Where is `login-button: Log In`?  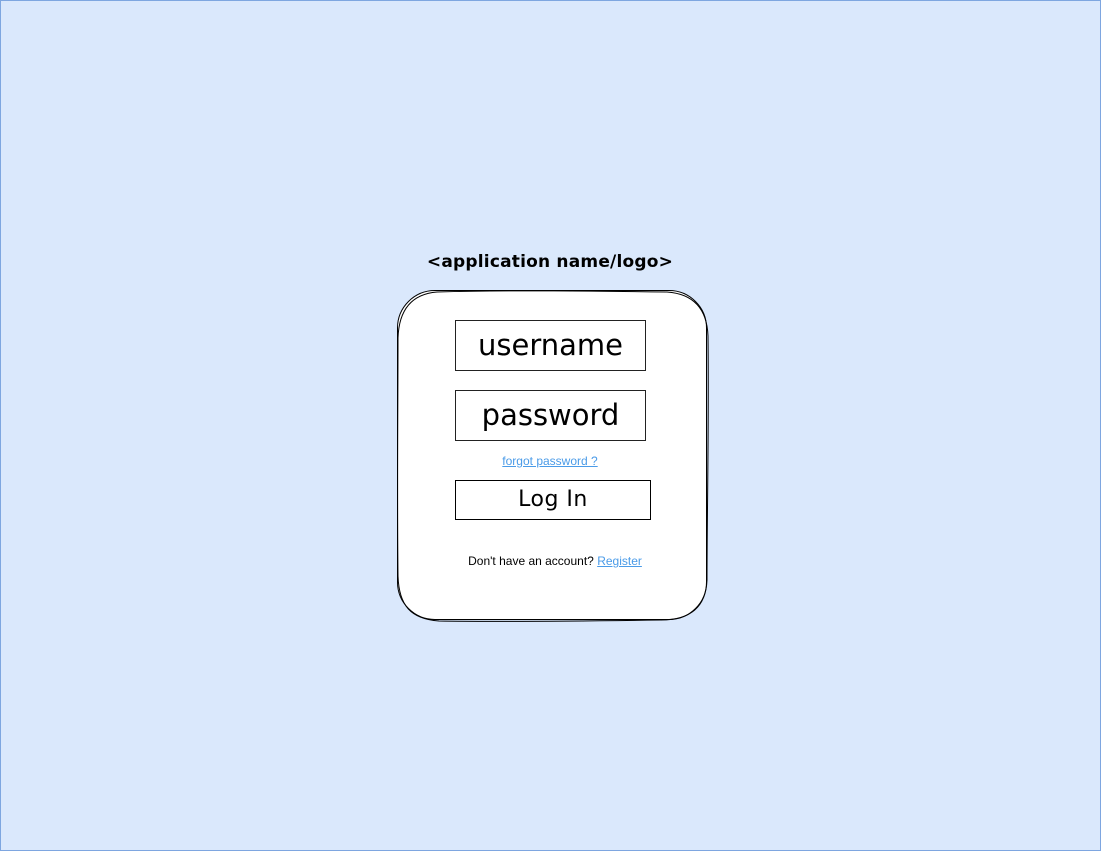 login-button: Log In is located at coordinates (553, 500).